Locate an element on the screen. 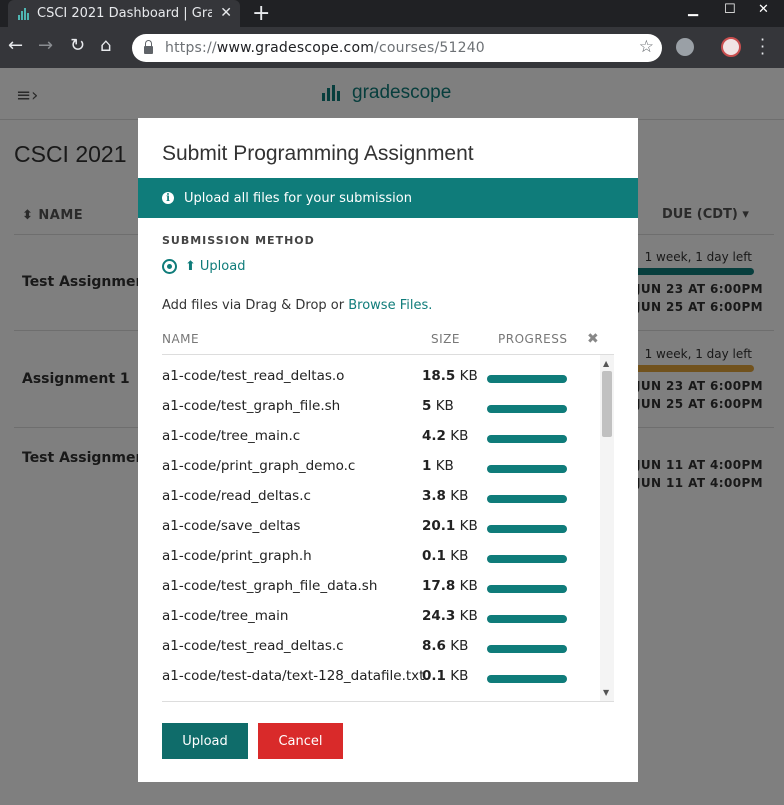  cancel-button: Cancel is located at coordinates (300, 741).